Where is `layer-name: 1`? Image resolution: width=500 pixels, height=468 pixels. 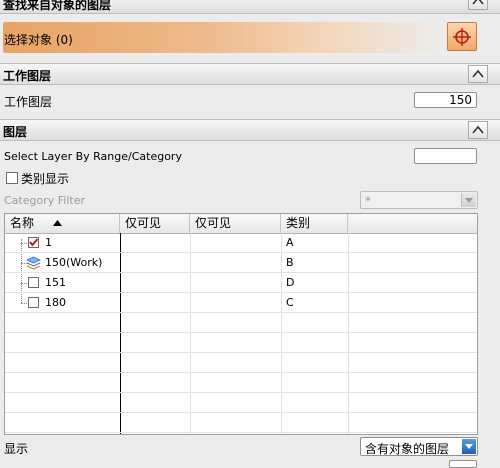
layer-name: 1 is located at coordinates (48, 242).